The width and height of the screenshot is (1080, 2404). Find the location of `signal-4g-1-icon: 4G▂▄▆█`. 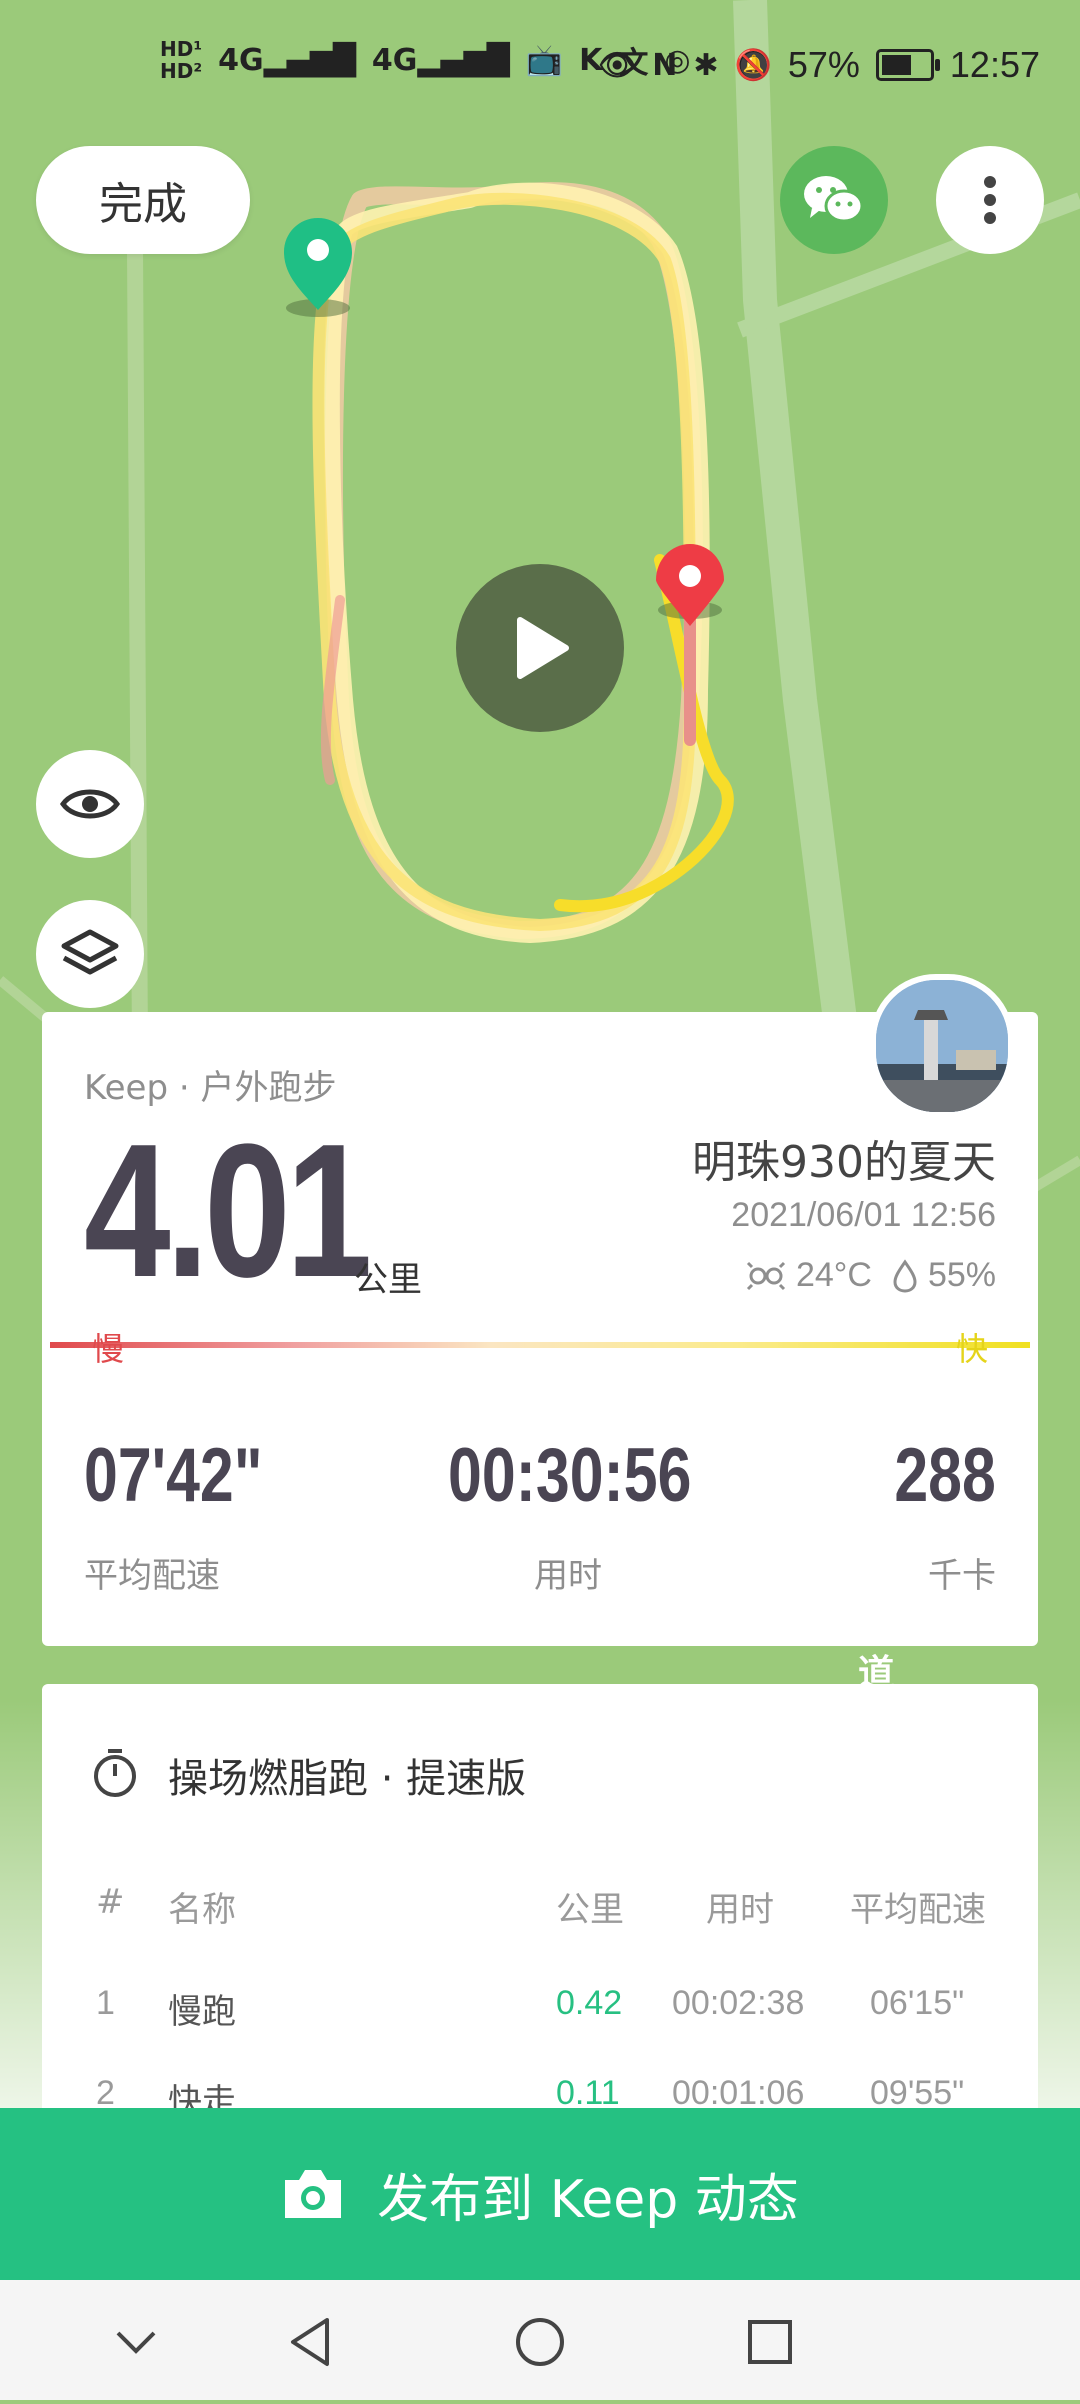

signal-4g-1-icon: 4G▂▄▆█ is located at coordinates (287, 60).